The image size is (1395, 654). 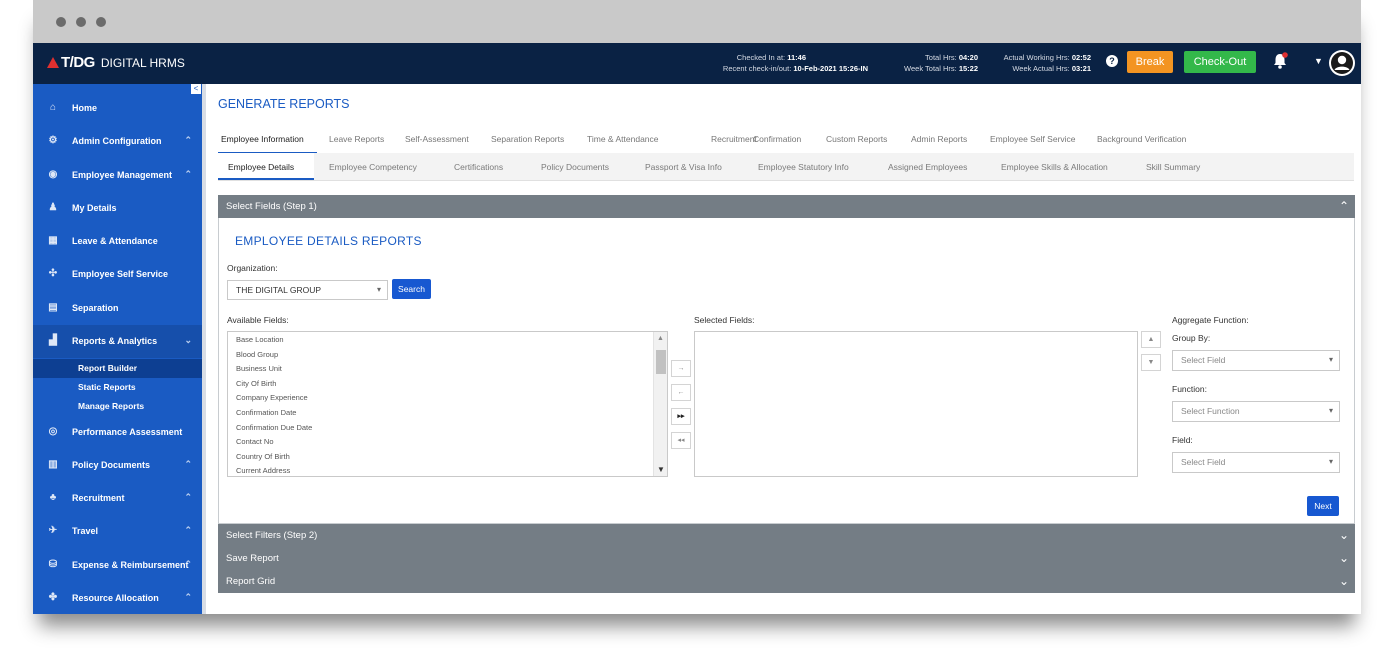 I want to click on tab-report-category: Background Verification, so click(x=1141, y=139).